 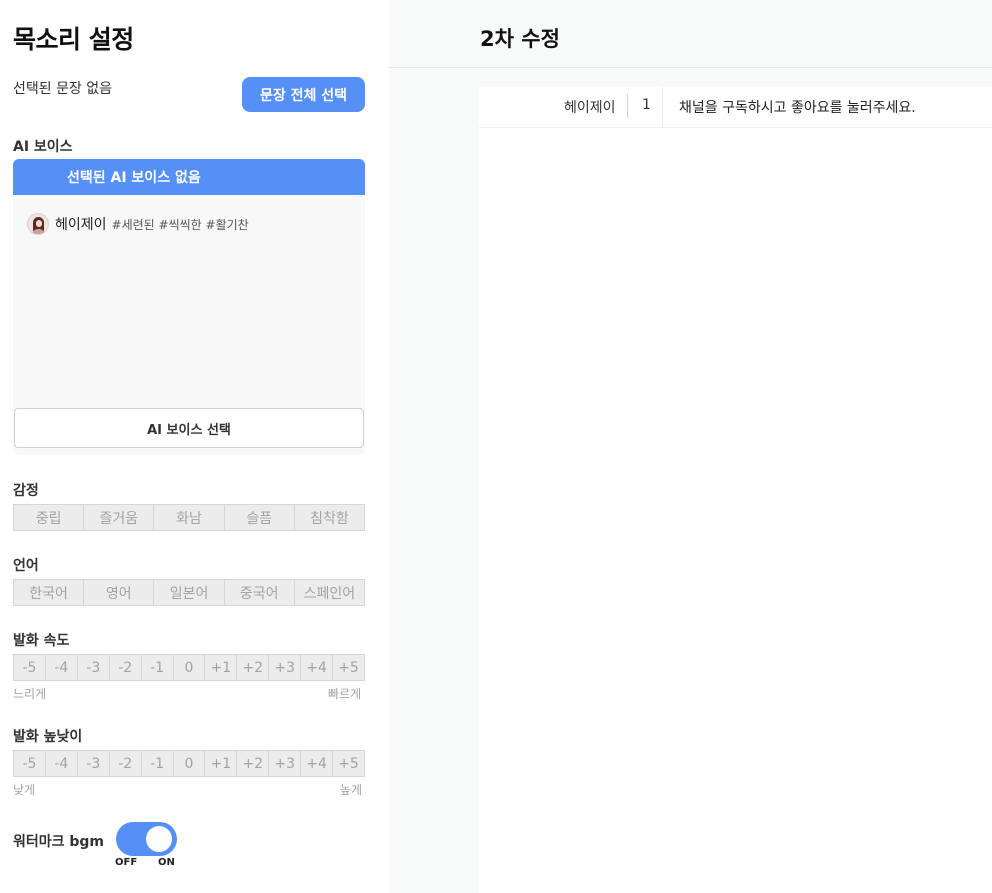 I want to click on pitch-option: -5, so click(x=30, y=763).